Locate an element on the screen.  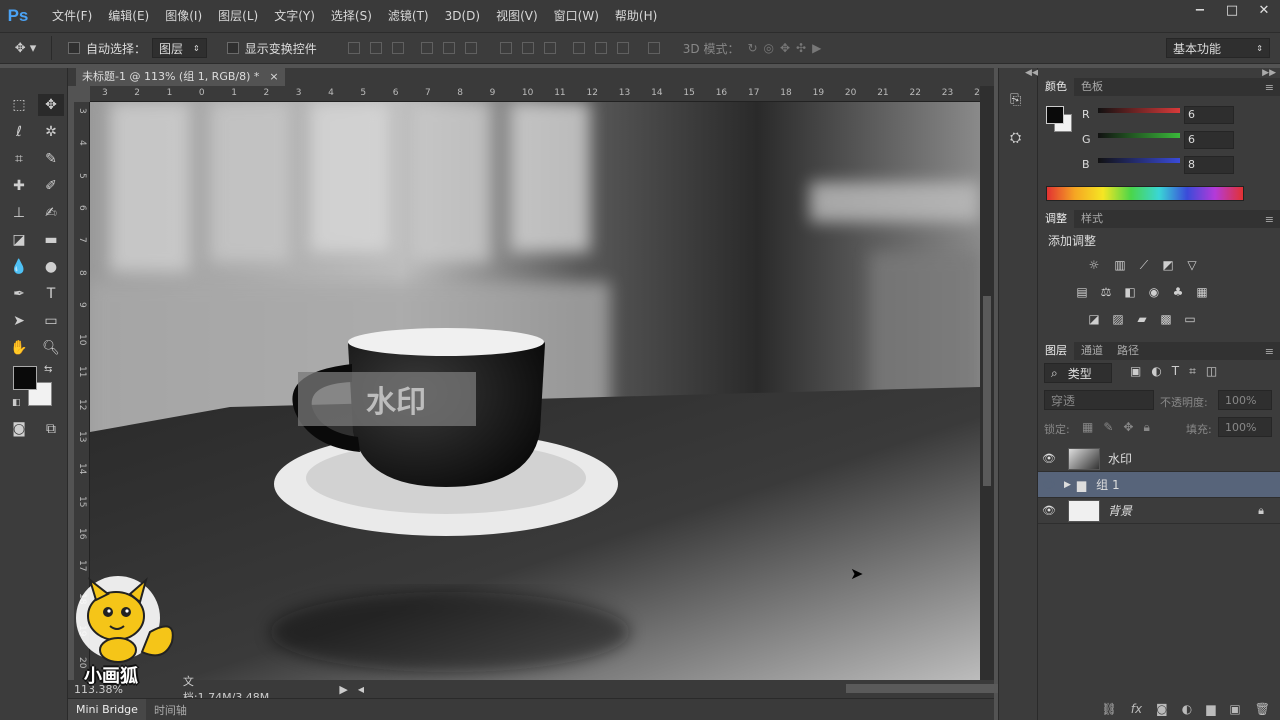
vertical-scroll-thumb is located at coordinates (987, 391).